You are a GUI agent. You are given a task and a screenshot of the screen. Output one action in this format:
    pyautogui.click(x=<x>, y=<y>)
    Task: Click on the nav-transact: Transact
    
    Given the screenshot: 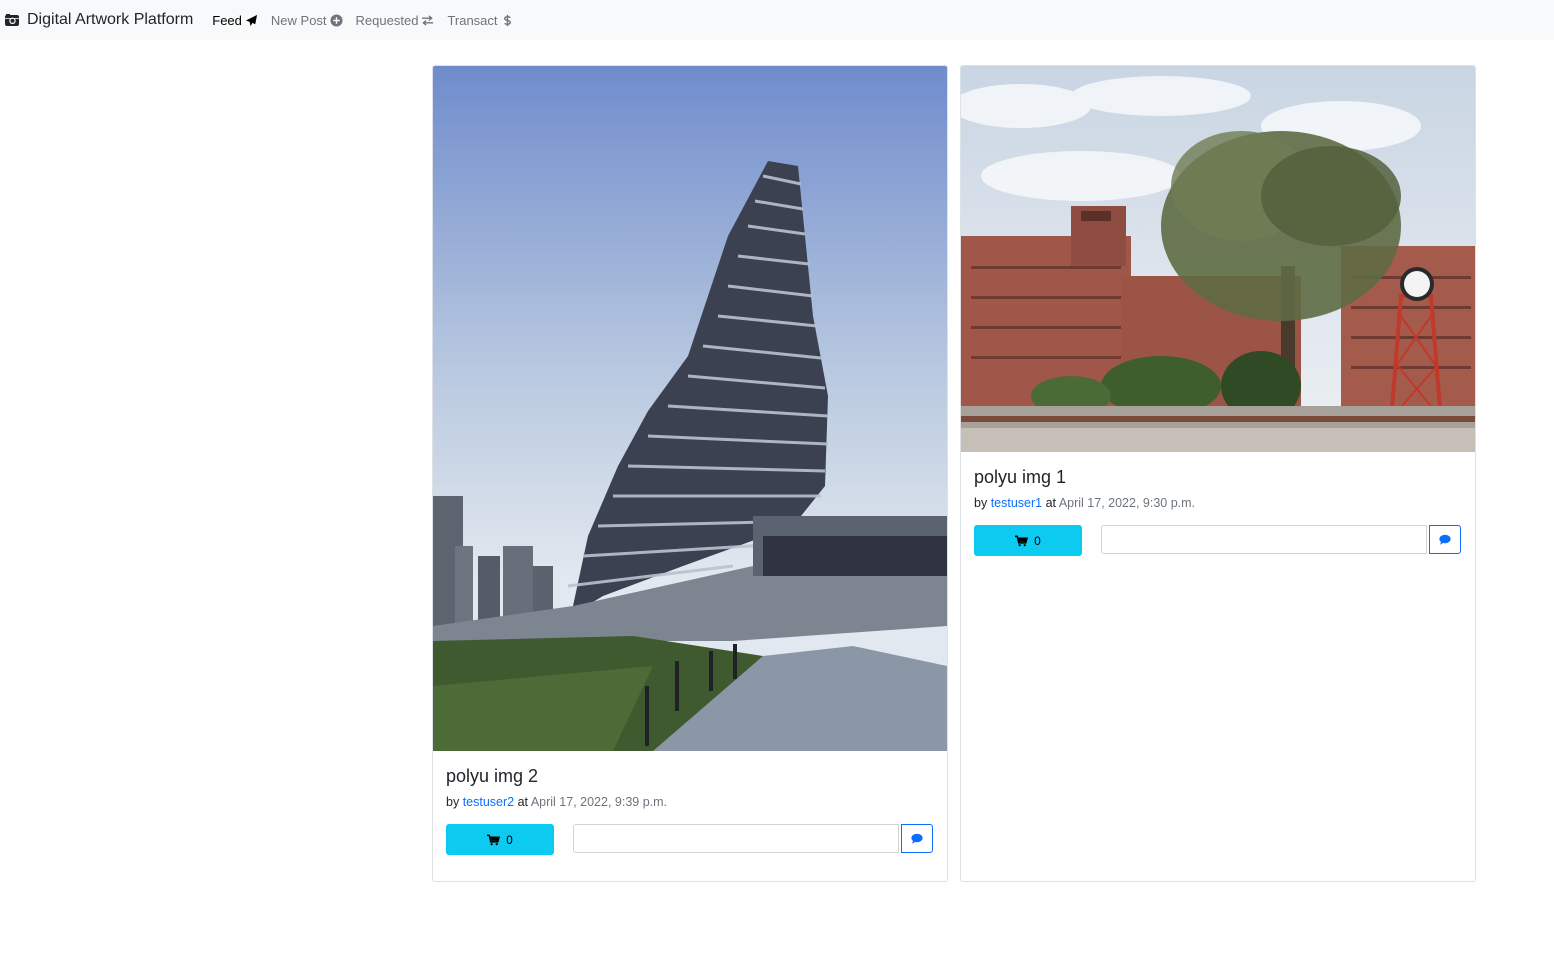 What is the action you would take?
    pyautogui.click(x=480, y=20)
    